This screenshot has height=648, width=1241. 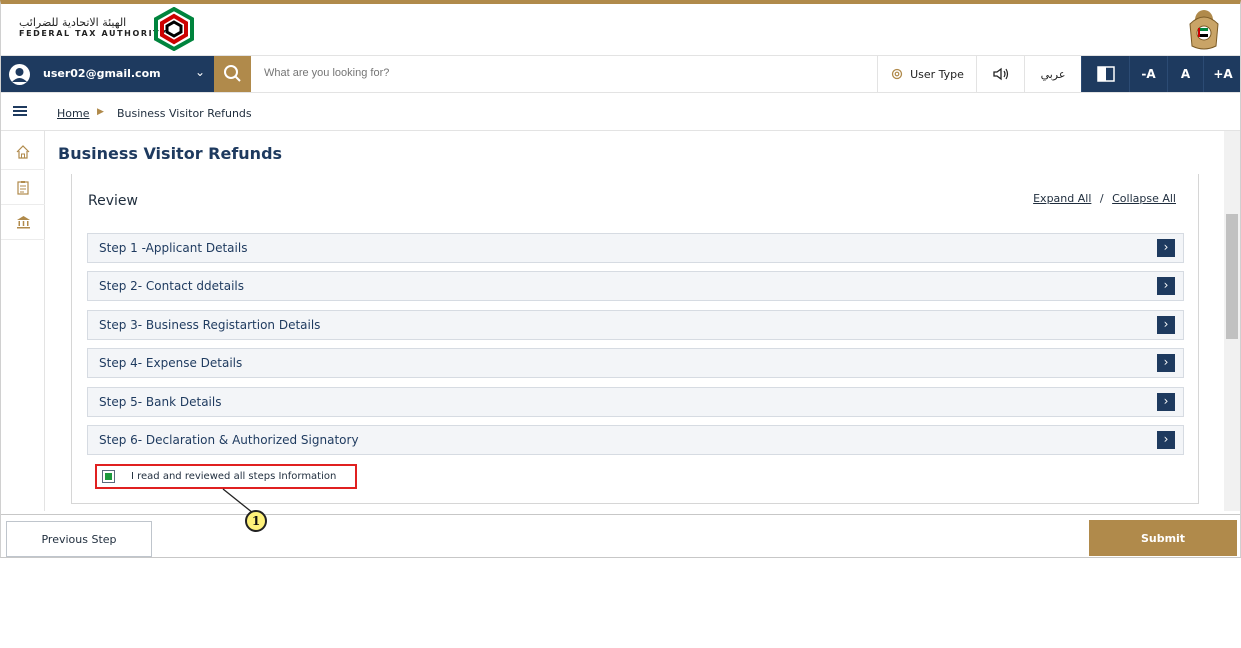 What do you see at coordinates (108, 476) in the screenshot?
I see `acknowledge-checkbox` at bounding box center [108, 476].